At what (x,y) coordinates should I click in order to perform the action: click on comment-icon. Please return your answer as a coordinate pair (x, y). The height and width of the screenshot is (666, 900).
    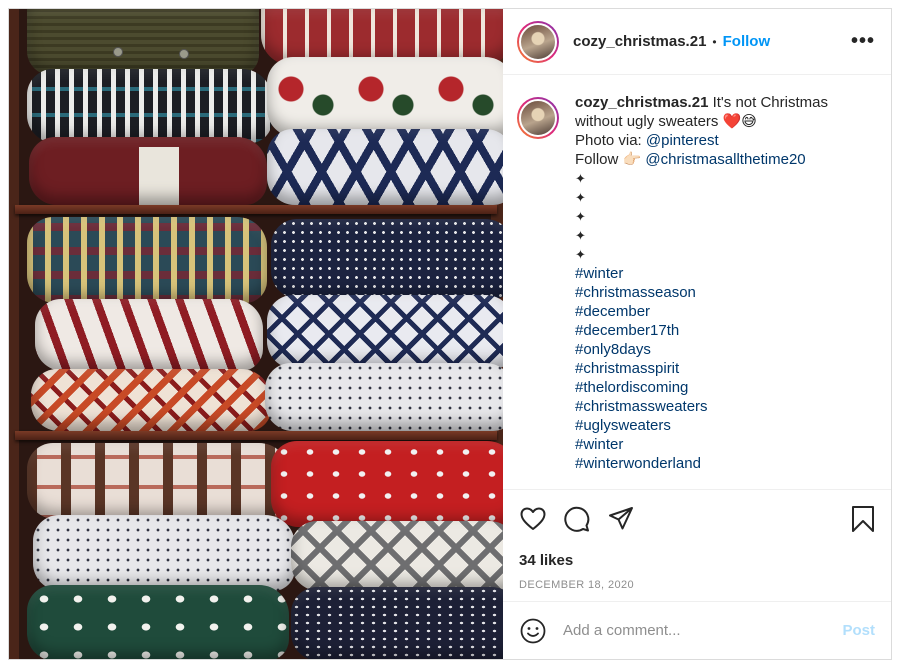
    Looking at the image, I should click on (577, 519).